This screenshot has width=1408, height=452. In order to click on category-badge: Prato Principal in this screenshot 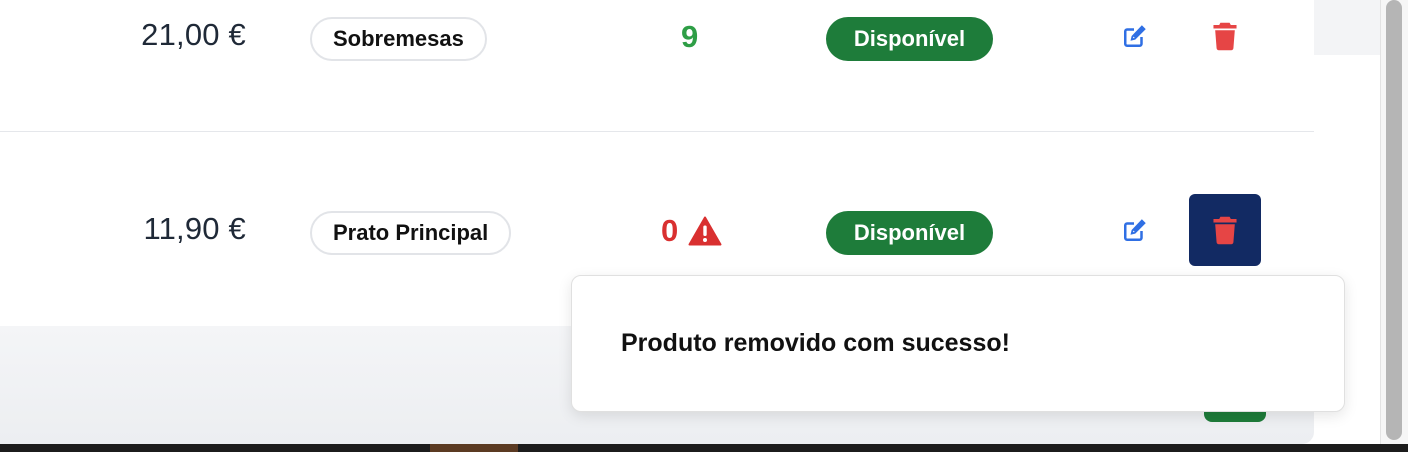, I will do `click(411, 233)`.